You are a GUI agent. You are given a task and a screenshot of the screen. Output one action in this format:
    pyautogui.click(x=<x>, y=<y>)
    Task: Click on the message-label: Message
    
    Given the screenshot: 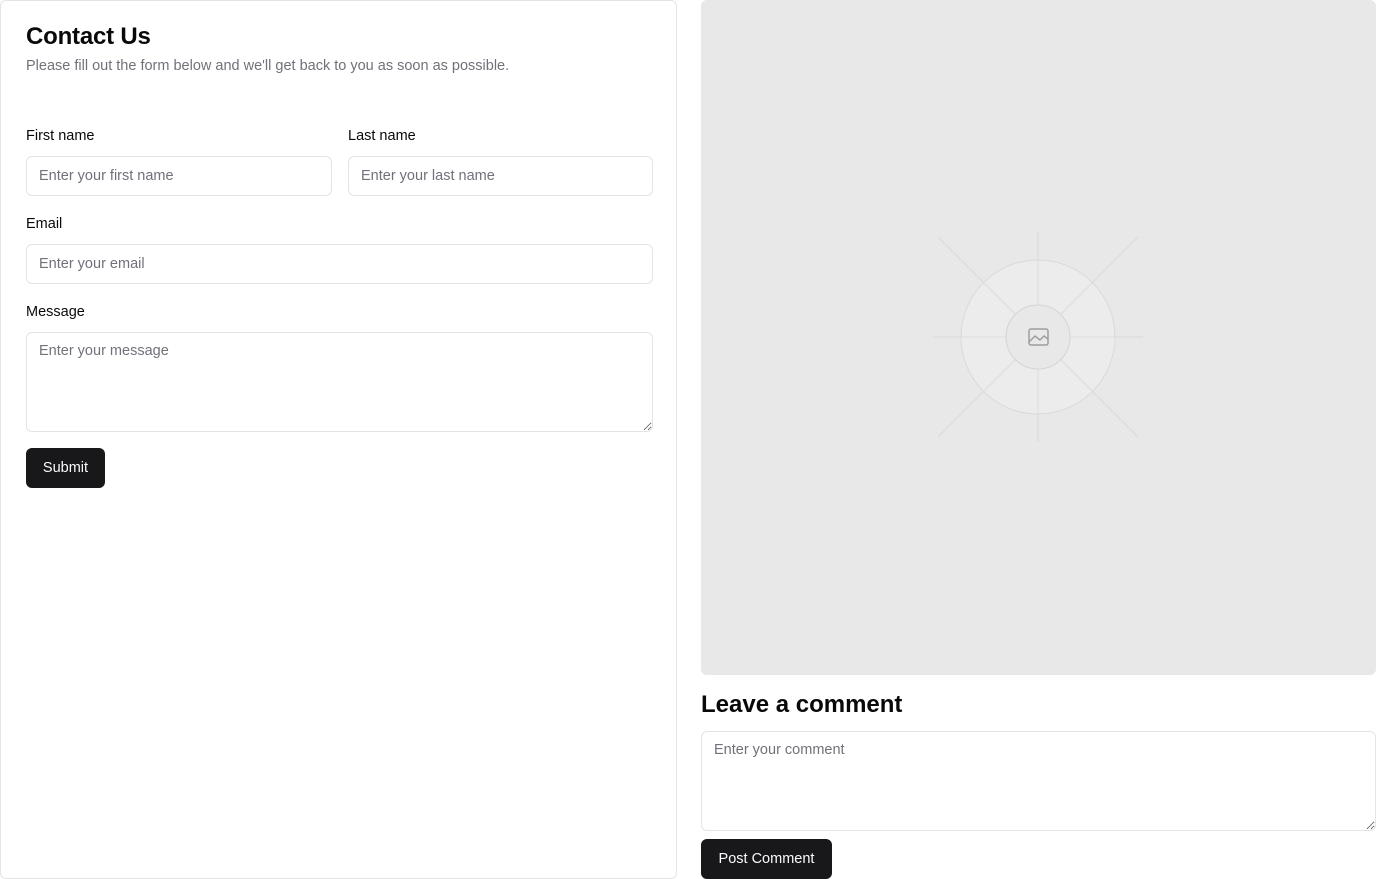 What is the action you would take?
    pyautogui.click(x=55, y=312)
    